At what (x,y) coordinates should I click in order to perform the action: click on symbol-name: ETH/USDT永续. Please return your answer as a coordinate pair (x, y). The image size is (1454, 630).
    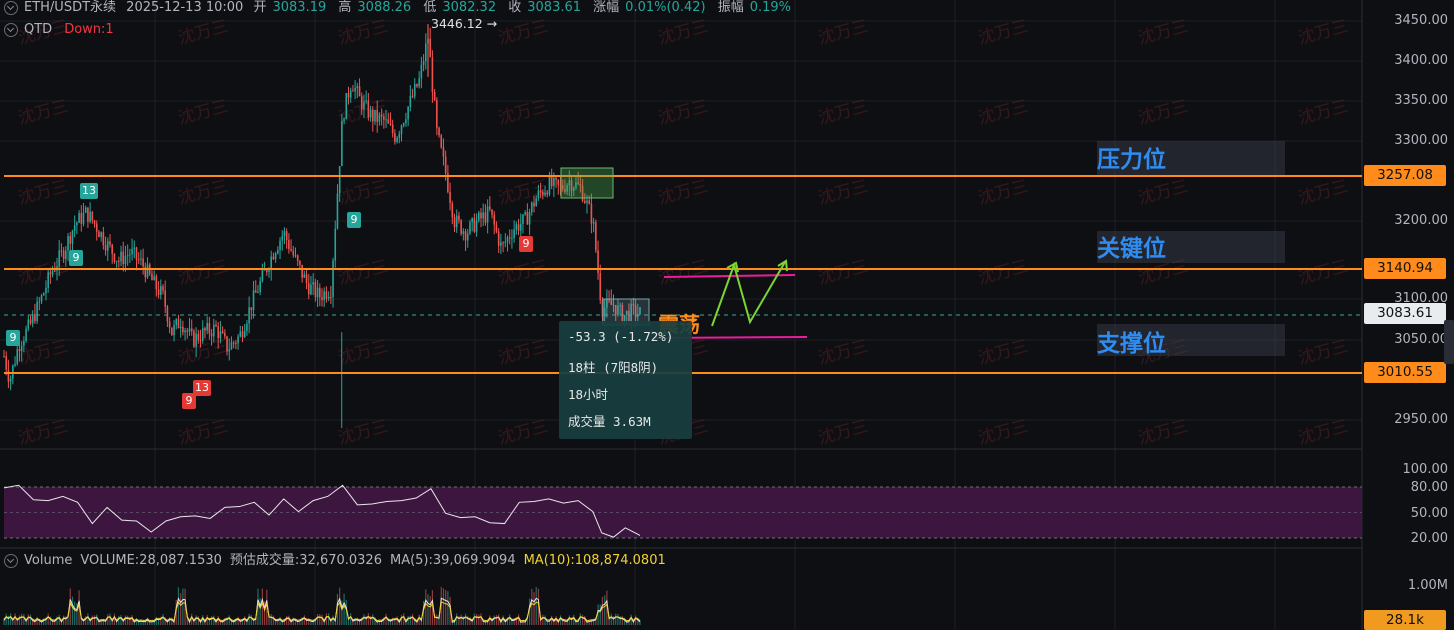
    Looking at the image, I should click on (70, 7).